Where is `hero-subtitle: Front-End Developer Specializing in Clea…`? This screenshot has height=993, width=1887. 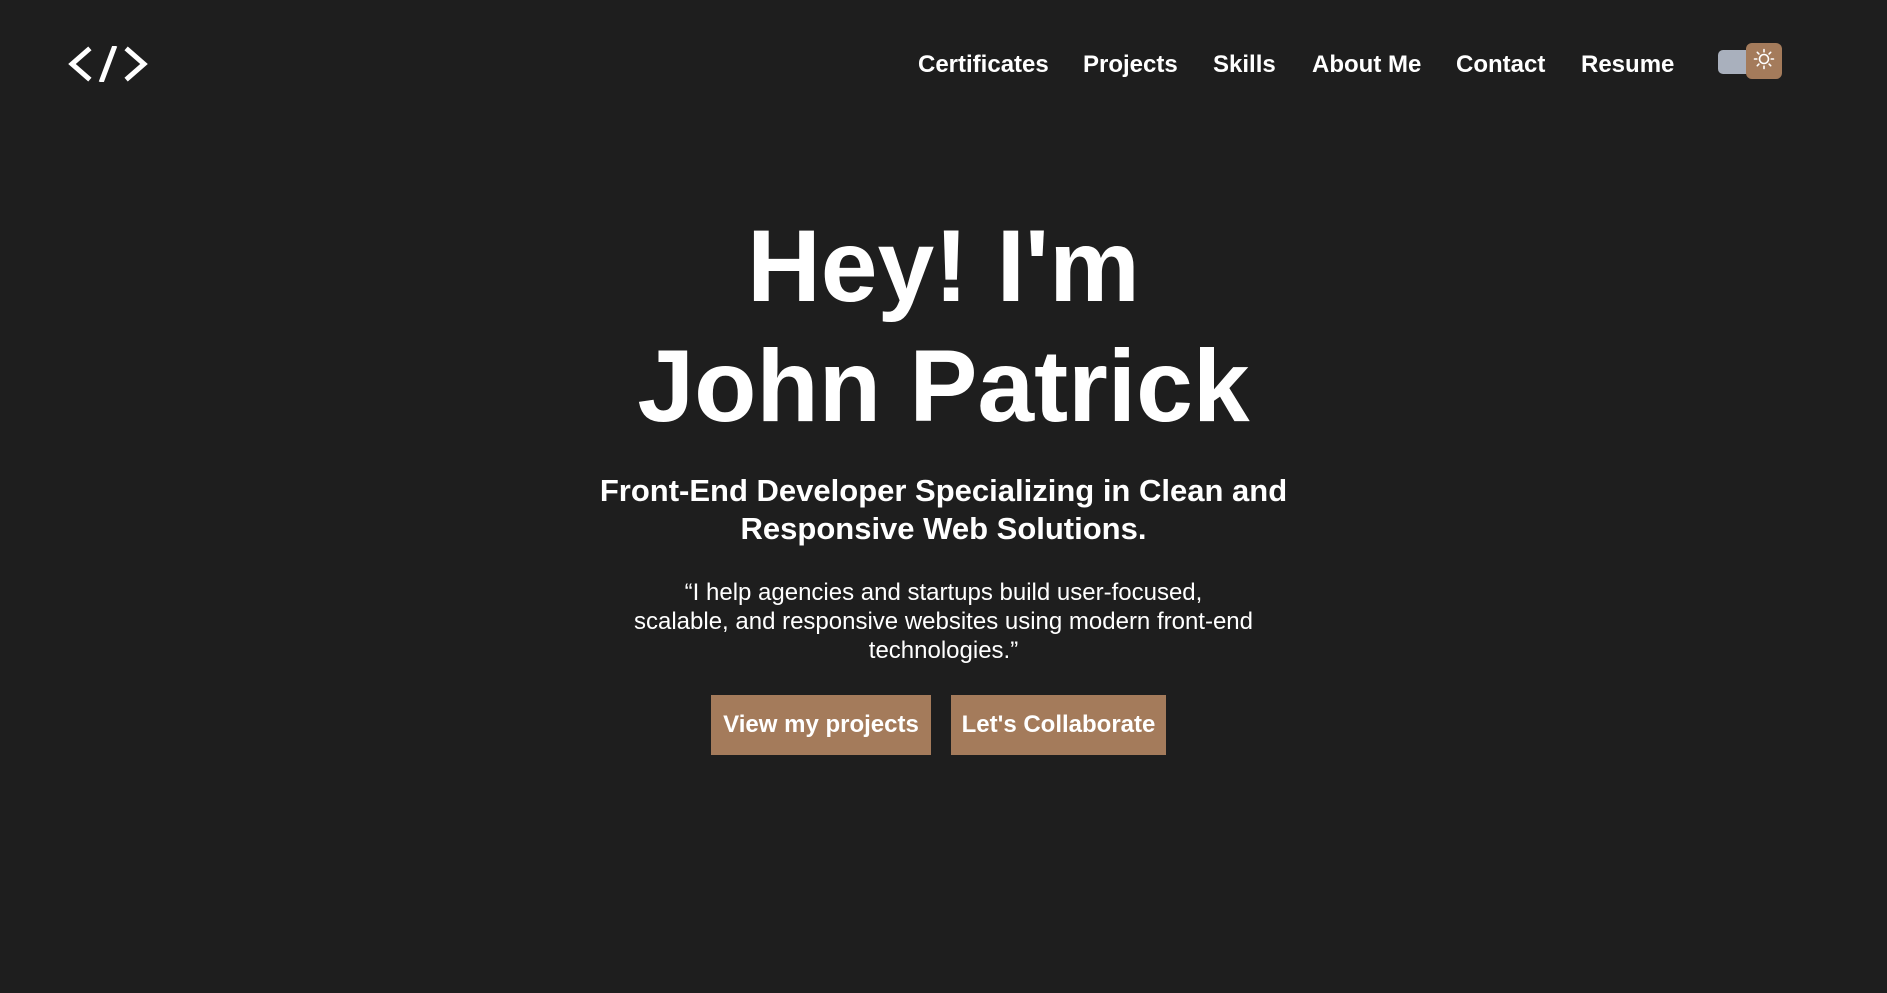 hero-subtitle: Front-End Developer Specializing in Clea… is located at coordinates (943, 510).